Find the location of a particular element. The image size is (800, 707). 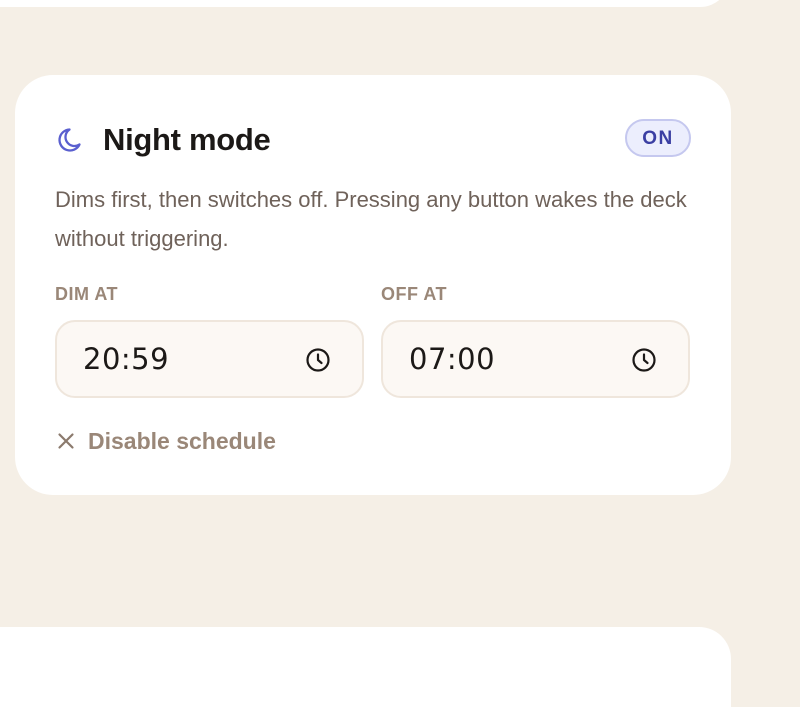

dim-at-time-value: 20:59 is located at coordinates (126, 359).